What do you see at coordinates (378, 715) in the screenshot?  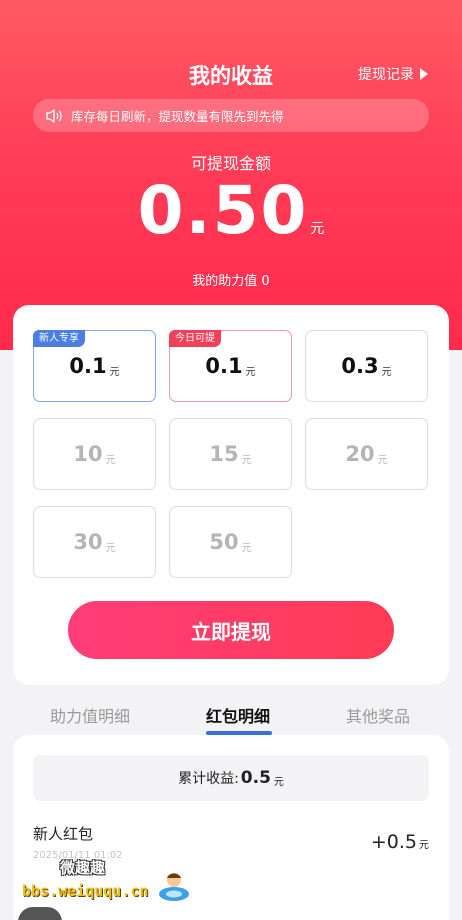 I see `tab-other-prizes: 其他奖品` at bounding box center [378, 715].